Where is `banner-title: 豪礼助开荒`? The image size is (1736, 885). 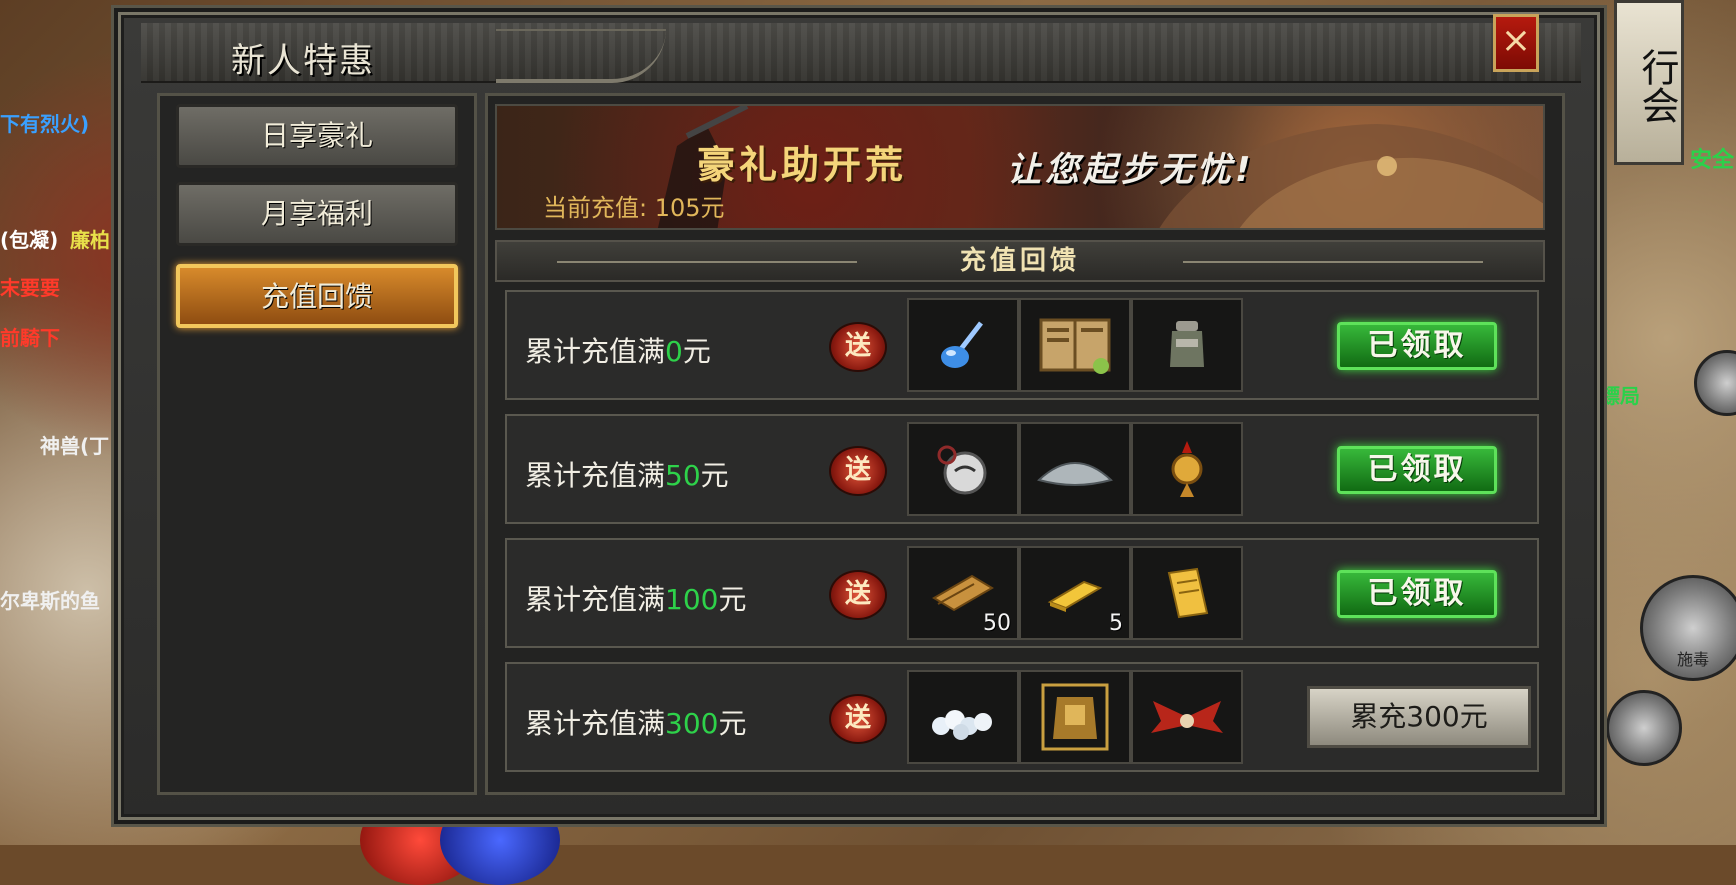 banner-title: 豪礼助开荒 is located at coordinates (802, 165).